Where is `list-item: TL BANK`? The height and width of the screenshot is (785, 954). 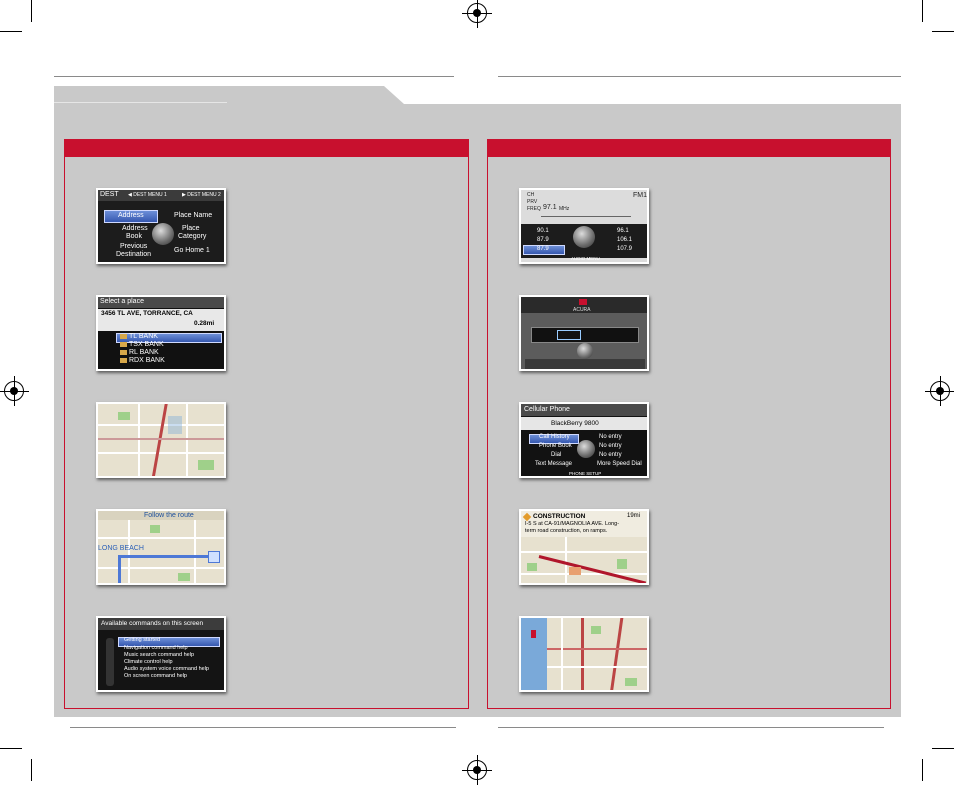
list-item: TL BANK is located at coordinates (139, 336).